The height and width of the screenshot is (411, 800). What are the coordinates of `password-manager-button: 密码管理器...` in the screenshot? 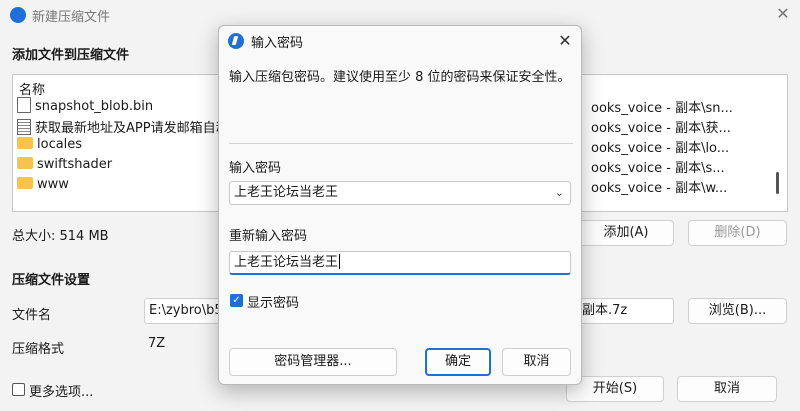 It's located at (313, 362).